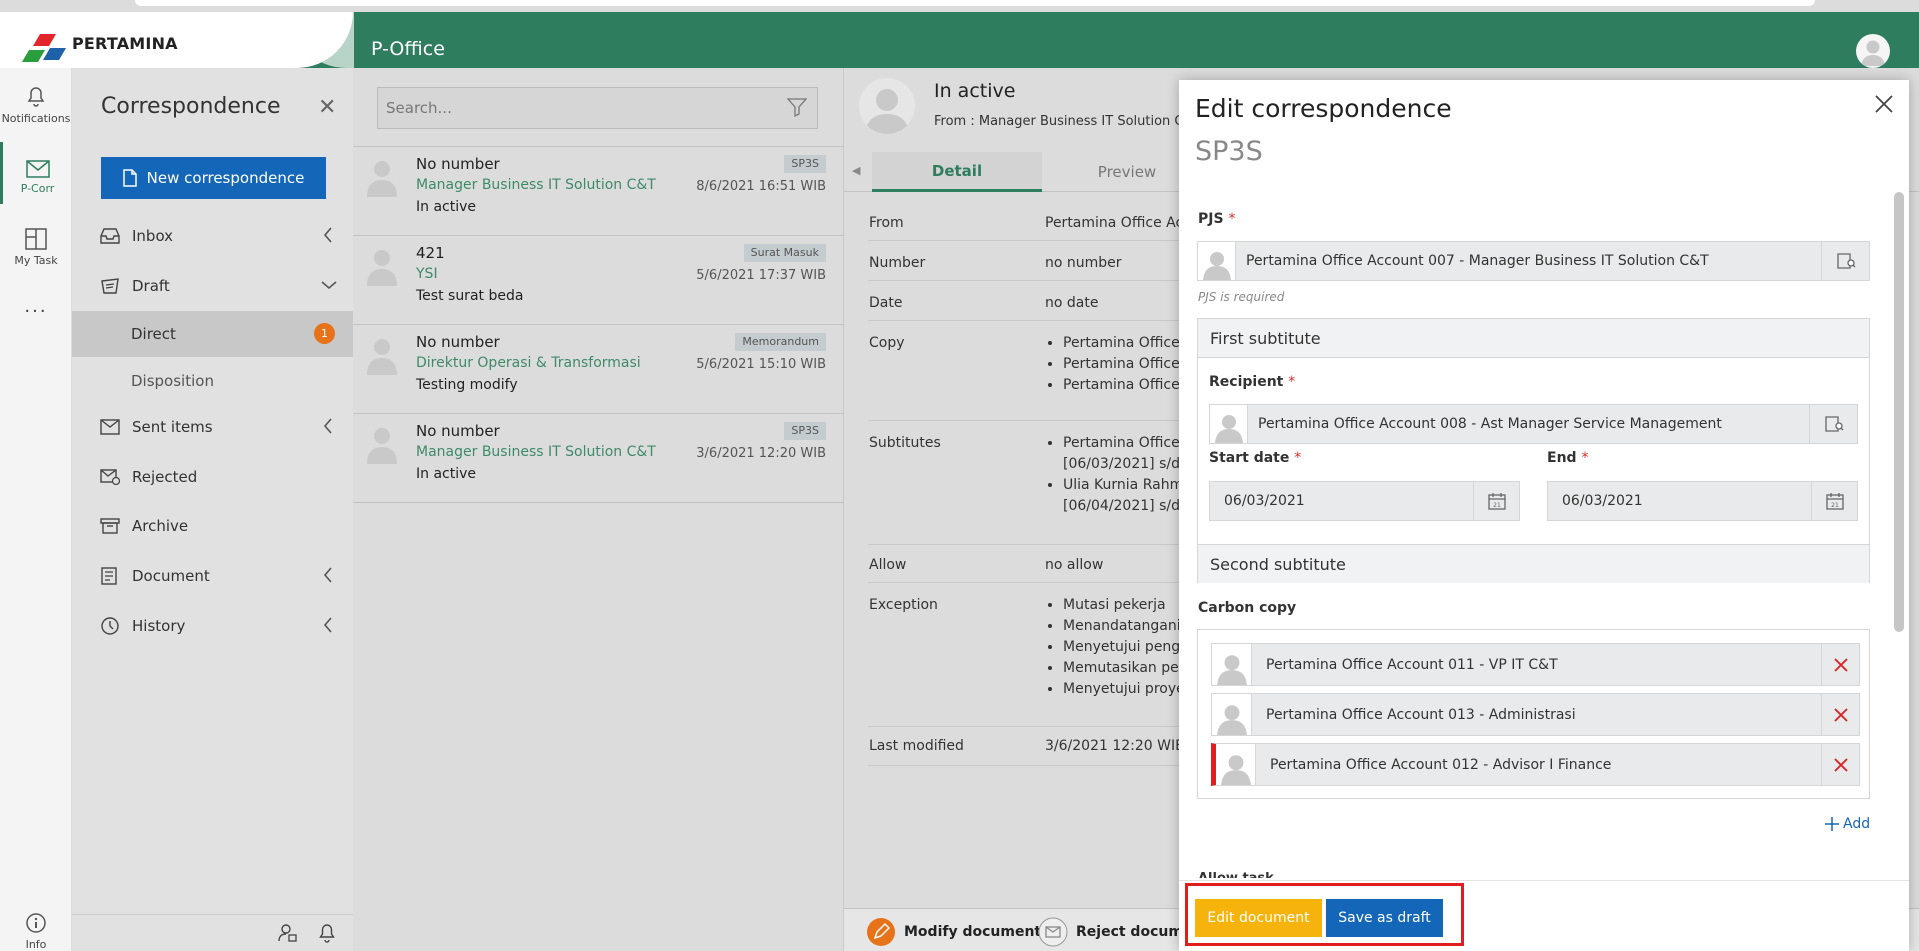 The height and width of the screenshot is (951, 1919). What do you see at coordinates (329, 285) in the screenshot?
I see `chevron-down-icon` at bounding box center [329, 285].